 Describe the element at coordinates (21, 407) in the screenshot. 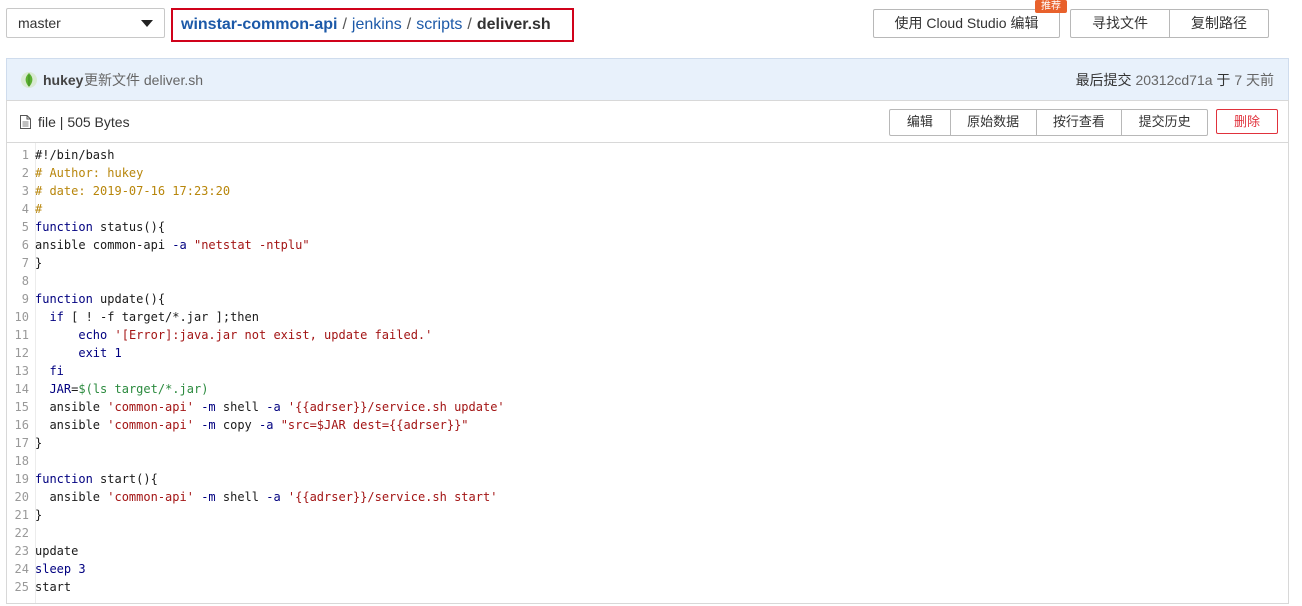

I see `line-number: 15` at that location.